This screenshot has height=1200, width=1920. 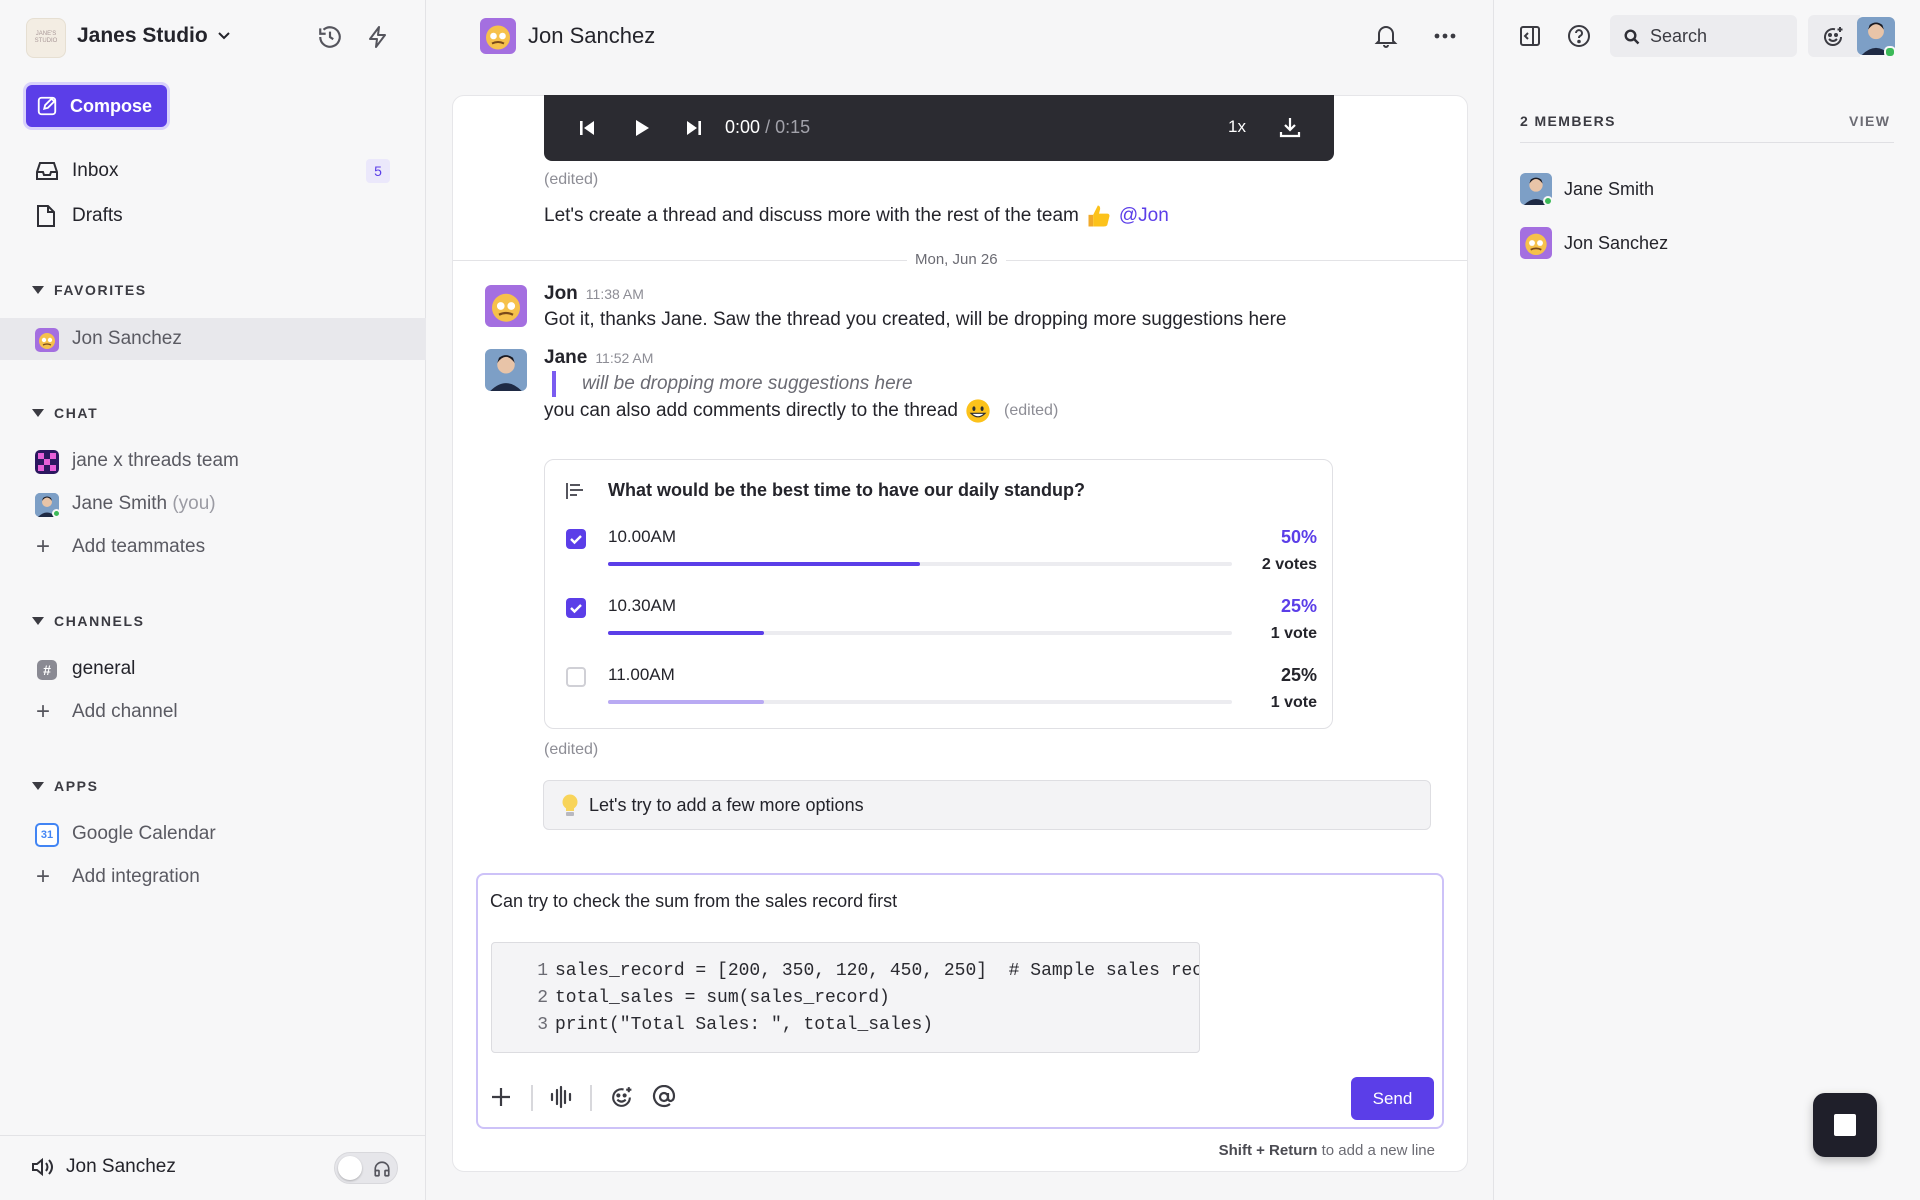 I want to click on compose-label: Compose, so click(x=111, y=105).